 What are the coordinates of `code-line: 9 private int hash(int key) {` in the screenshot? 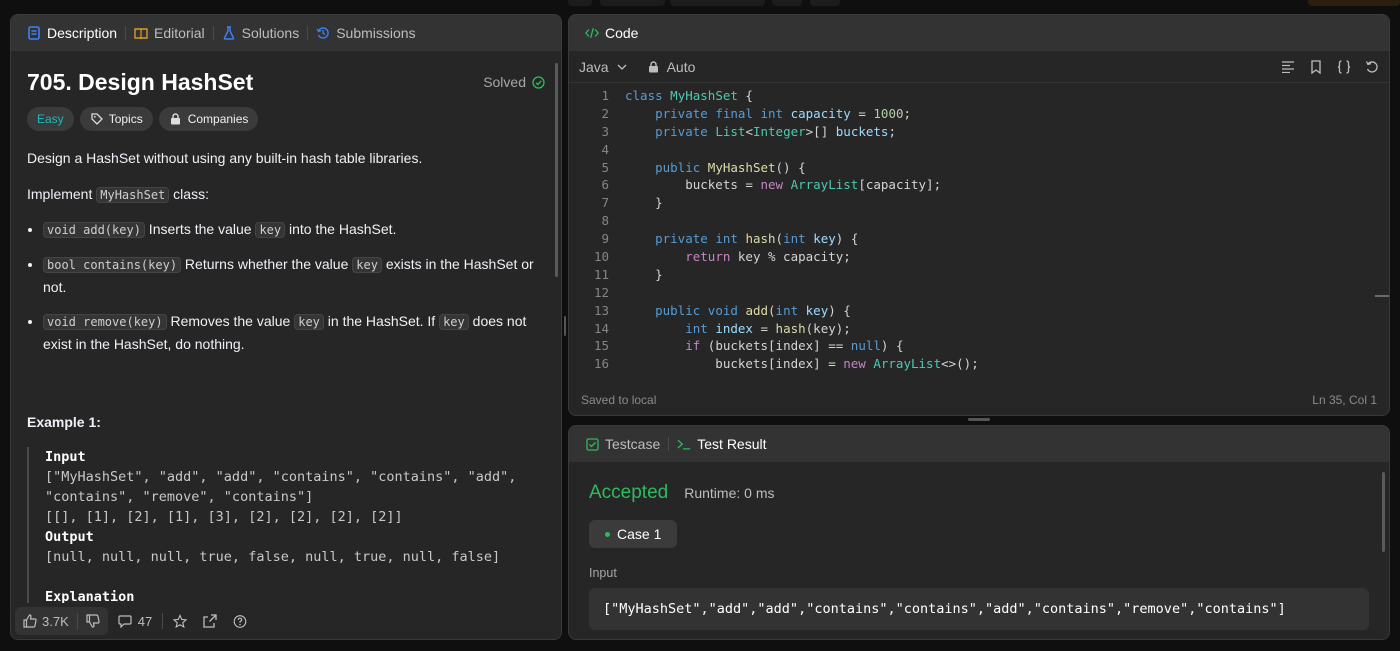 It's located at (979, 239).